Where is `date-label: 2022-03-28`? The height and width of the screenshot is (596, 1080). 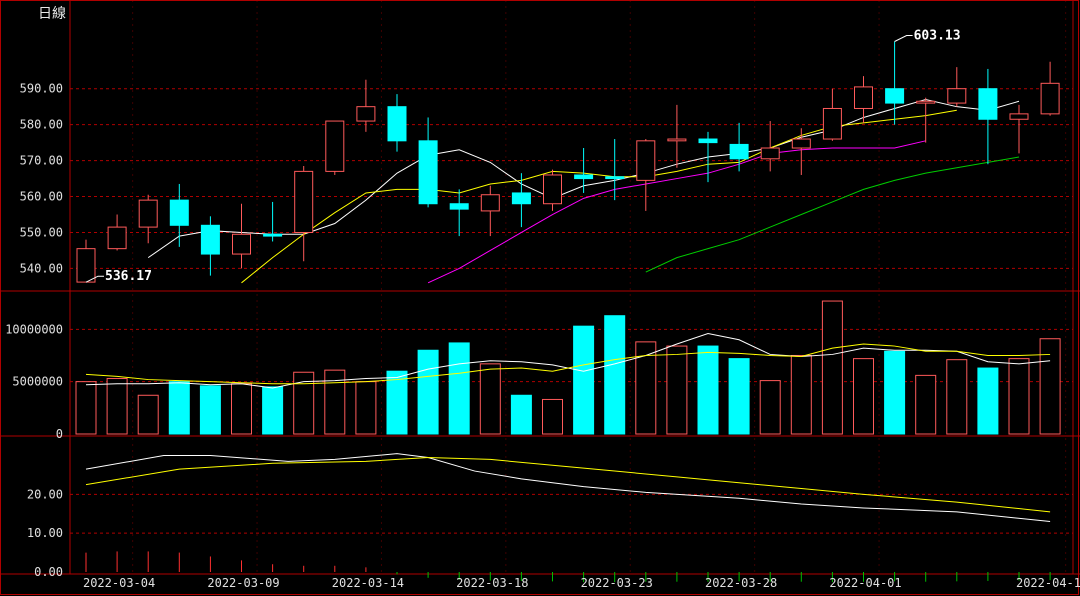
date-label: 2022-03-28 is located at coordinates (741, 583).